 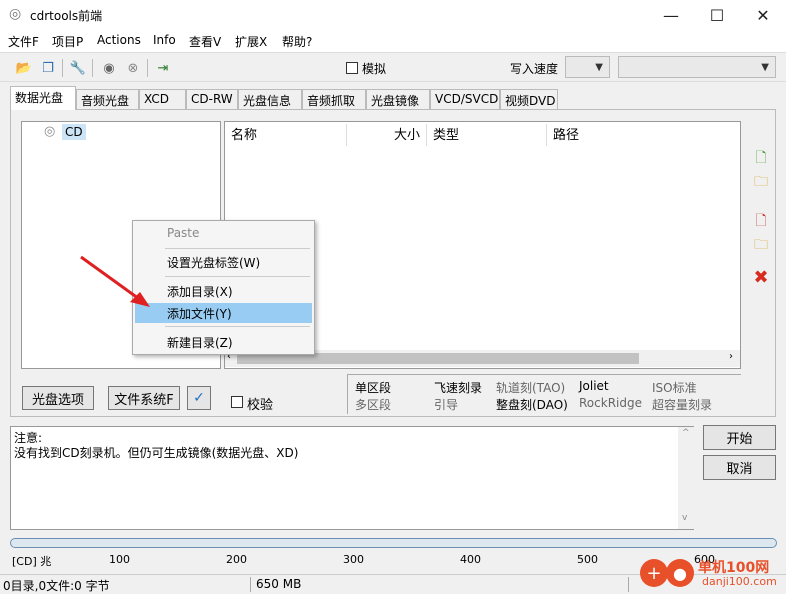 What do you see at coordinates (739, 467) in the screenshot?
I see `cancel-button: 取消` at bounding box center [739, 467].